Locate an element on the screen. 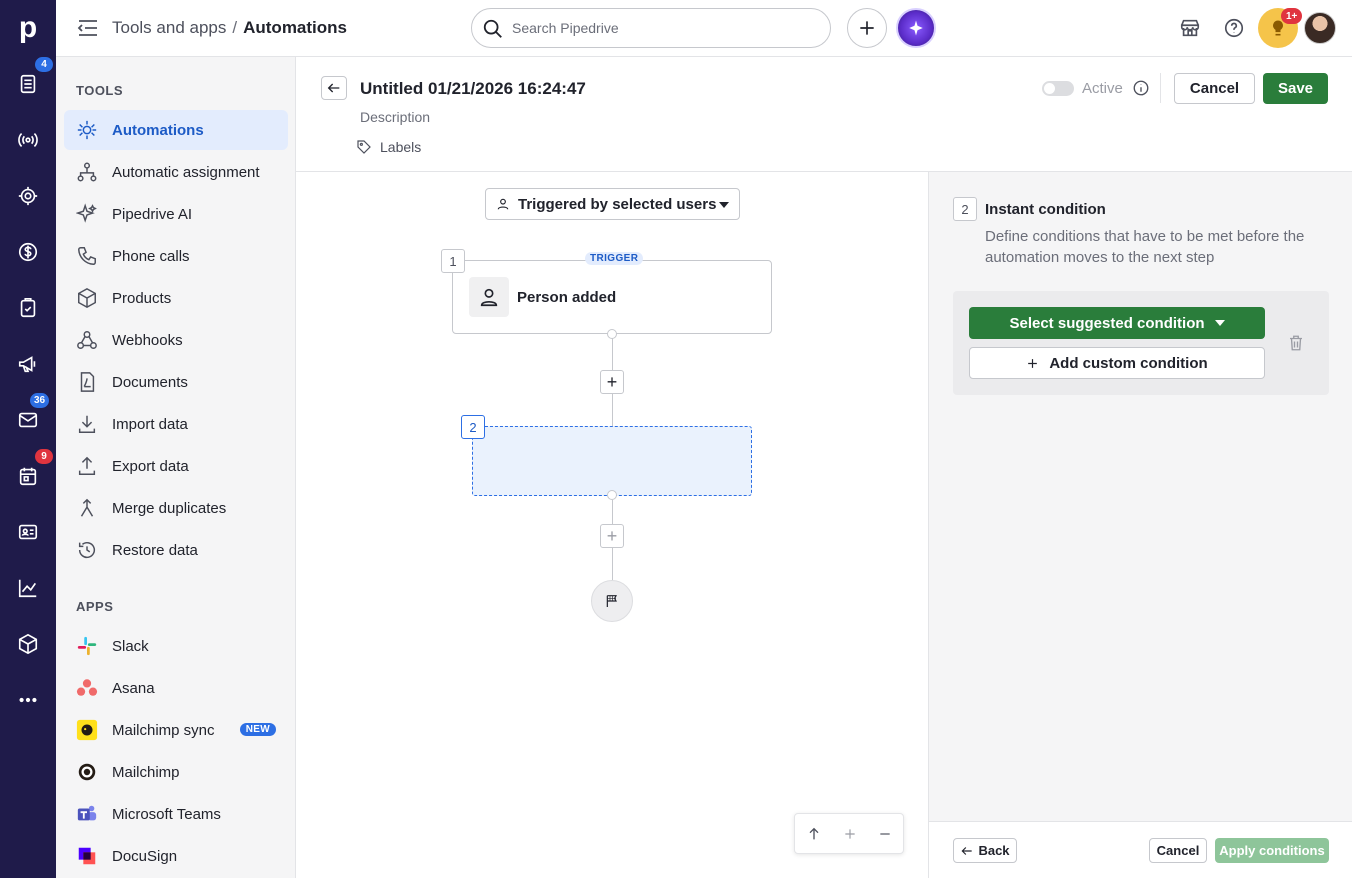  products-nav-button is located at coordinates (28, 644).